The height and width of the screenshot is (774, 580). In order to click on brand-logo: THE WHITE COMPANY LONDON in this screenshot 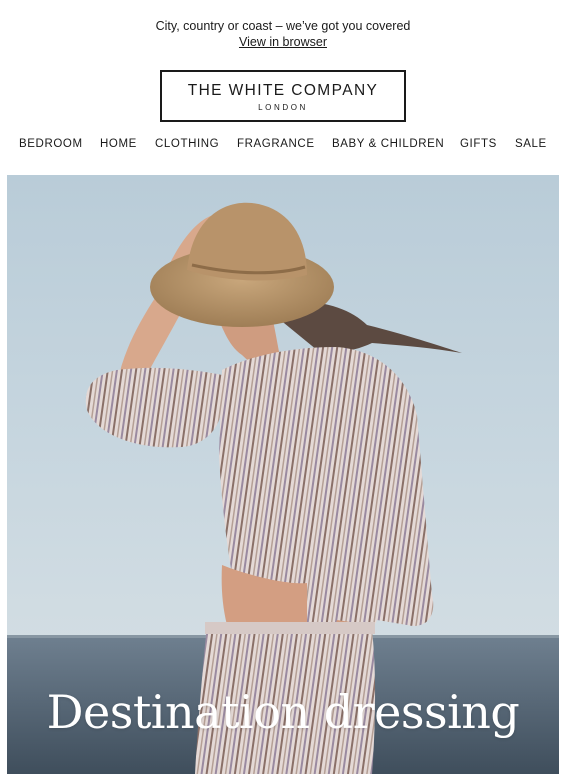, I will do `click(283, 96)`.